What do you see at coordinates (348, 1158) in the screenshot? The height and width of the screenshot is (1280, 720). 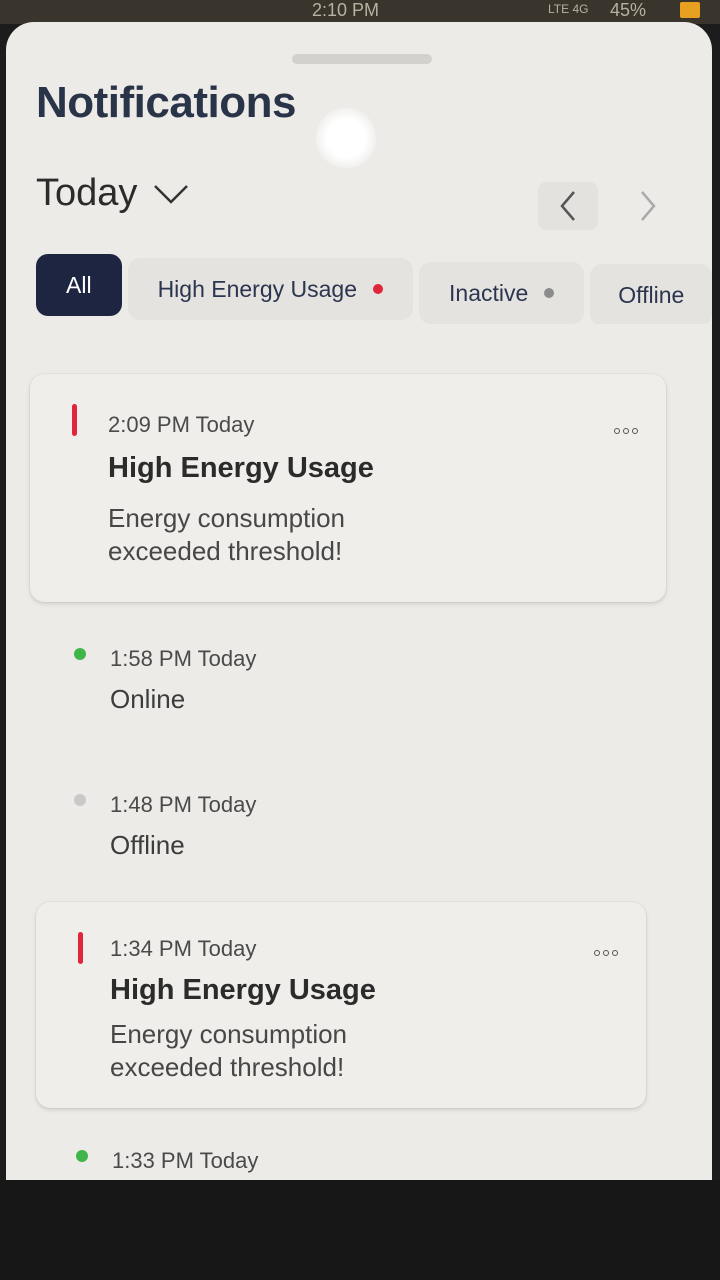 I see `notification-item: 1:33 PM Today` at bounding box center [348, 1158].